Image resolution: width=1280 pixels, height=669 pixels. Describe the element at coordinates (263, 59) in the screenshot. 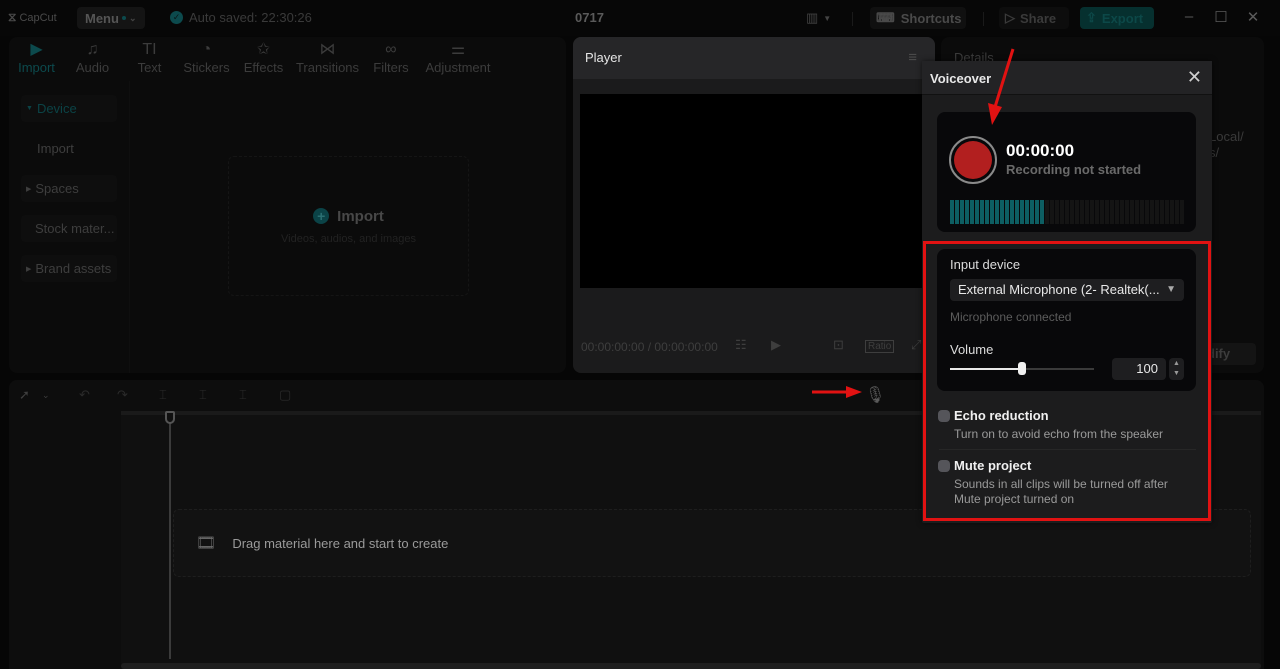

I see `tab-effects: ✩ Effects` at that location.